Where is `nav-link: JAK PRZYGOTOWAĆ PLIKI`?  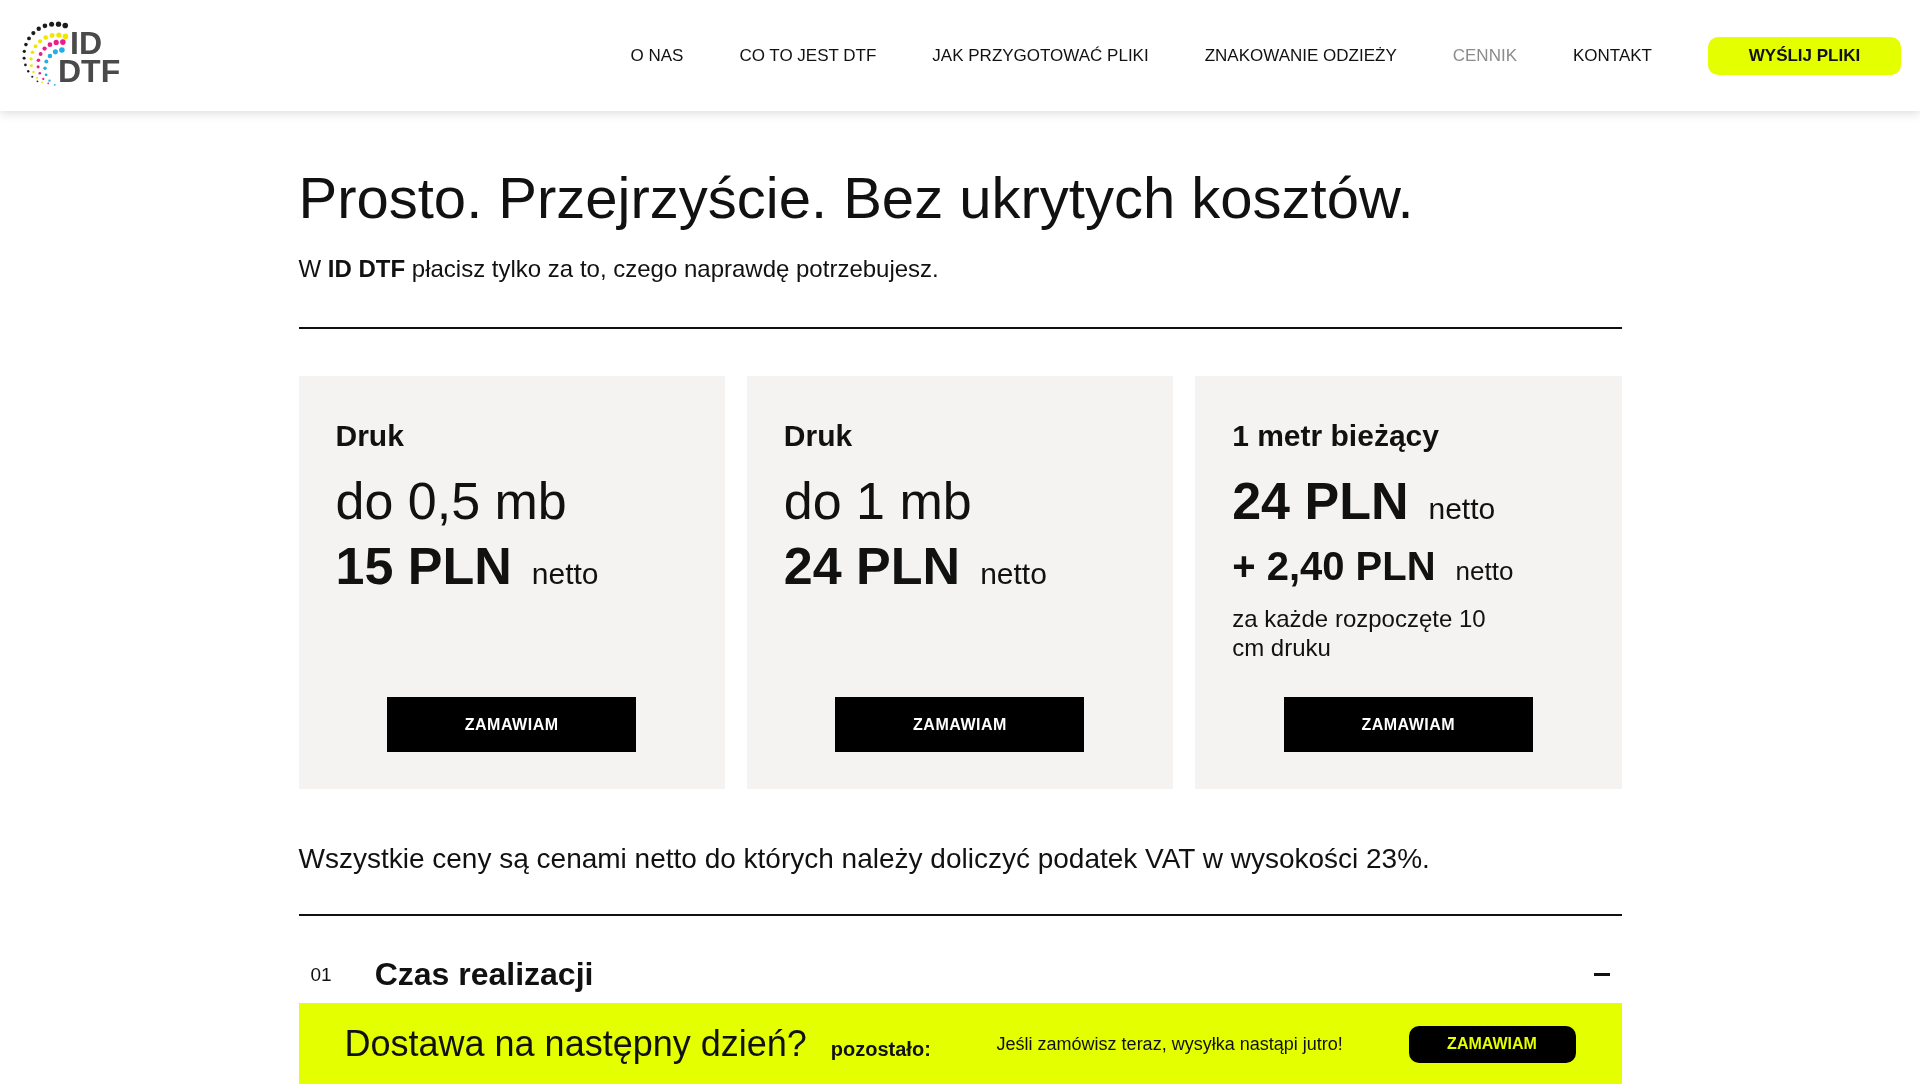 nav-link: JAK PRZYGOTOWAĆ PLIKI is located at coordinates (1040, 55).